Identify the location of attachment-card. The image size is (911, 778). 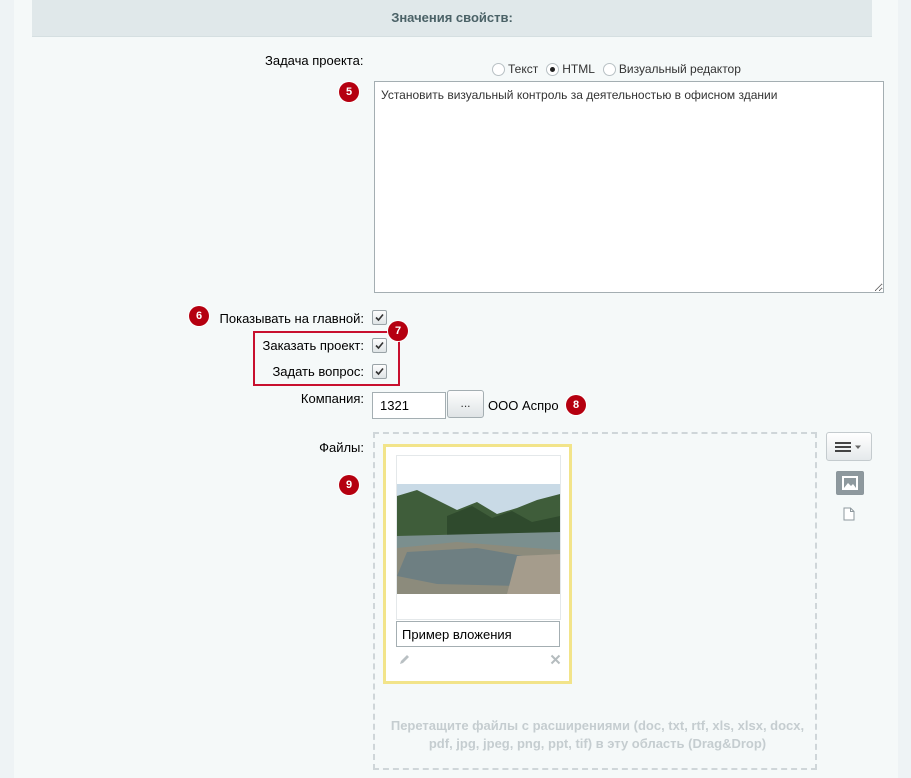
(477, 564).